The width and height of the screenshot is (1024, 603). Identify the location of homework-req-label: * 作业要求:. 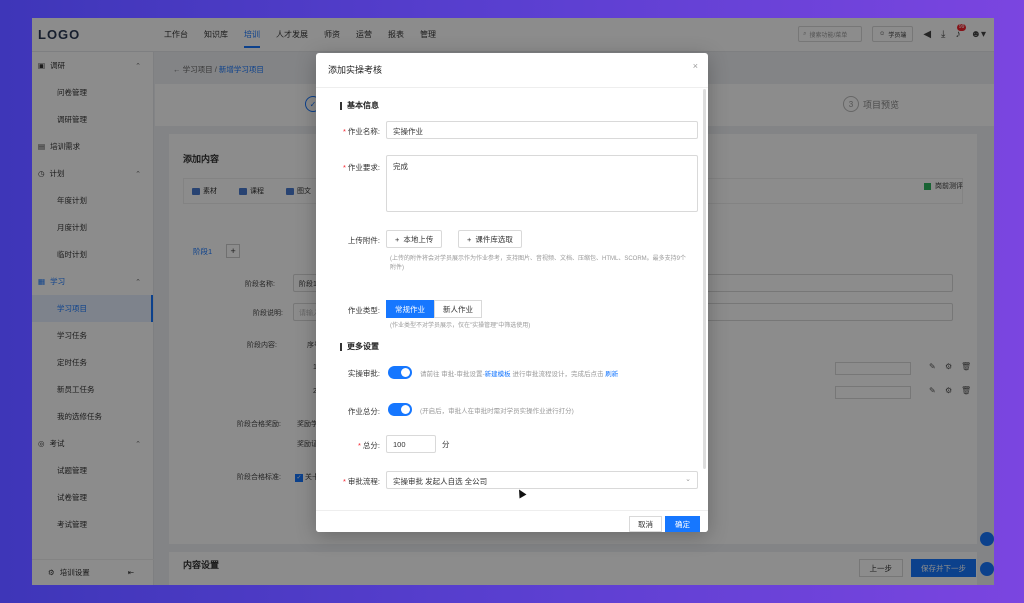
(361, 167).